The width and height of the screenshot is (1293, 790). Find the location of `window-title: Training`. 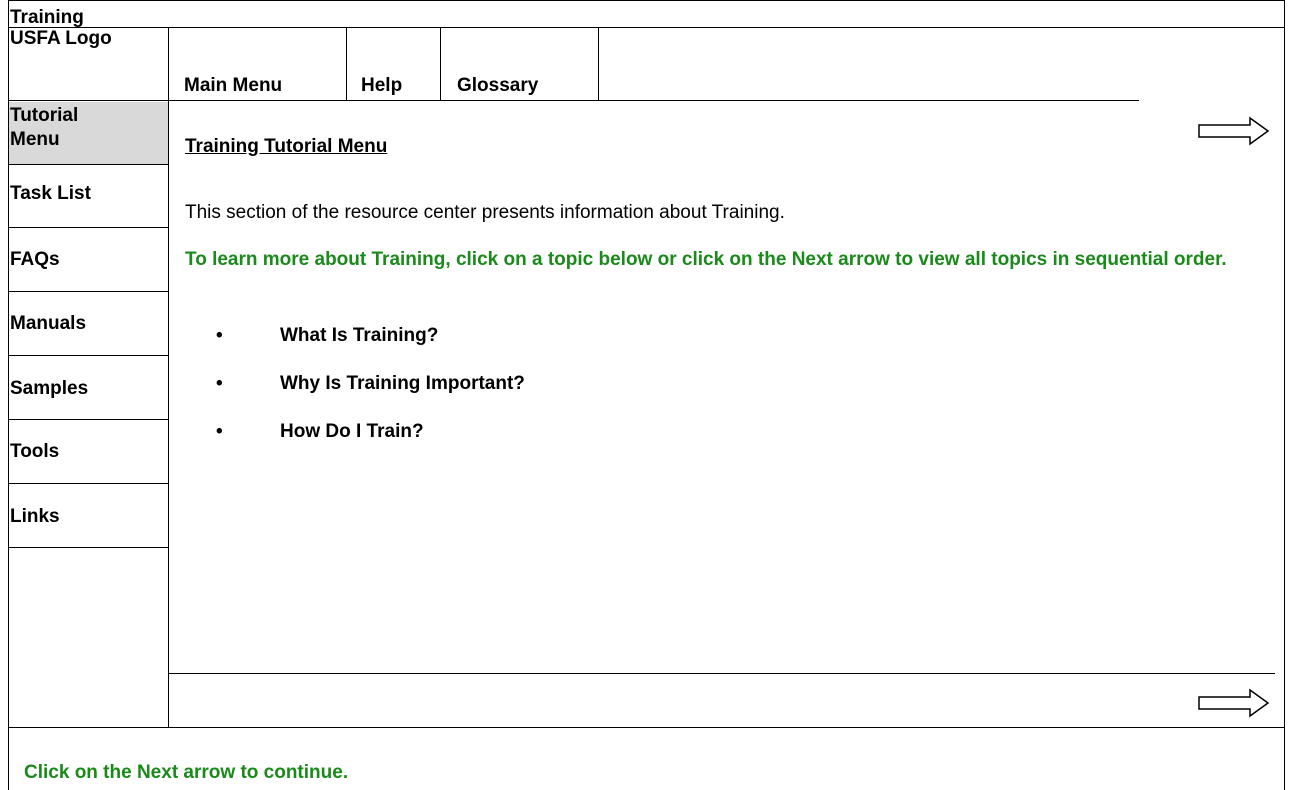

window-title: Training is located at coordinates (47, 17).